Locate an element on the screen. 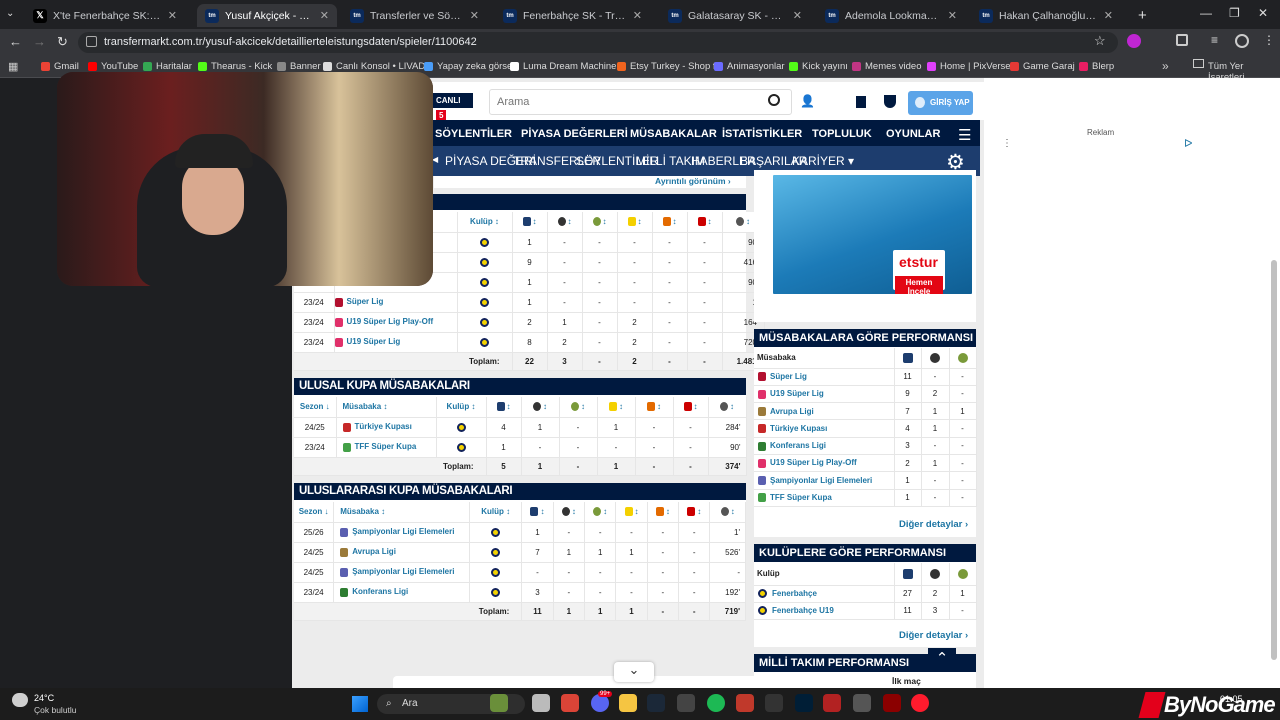  main-nav-item: PİYASA DEĞERLERİ is located at coordinates (574, 134).